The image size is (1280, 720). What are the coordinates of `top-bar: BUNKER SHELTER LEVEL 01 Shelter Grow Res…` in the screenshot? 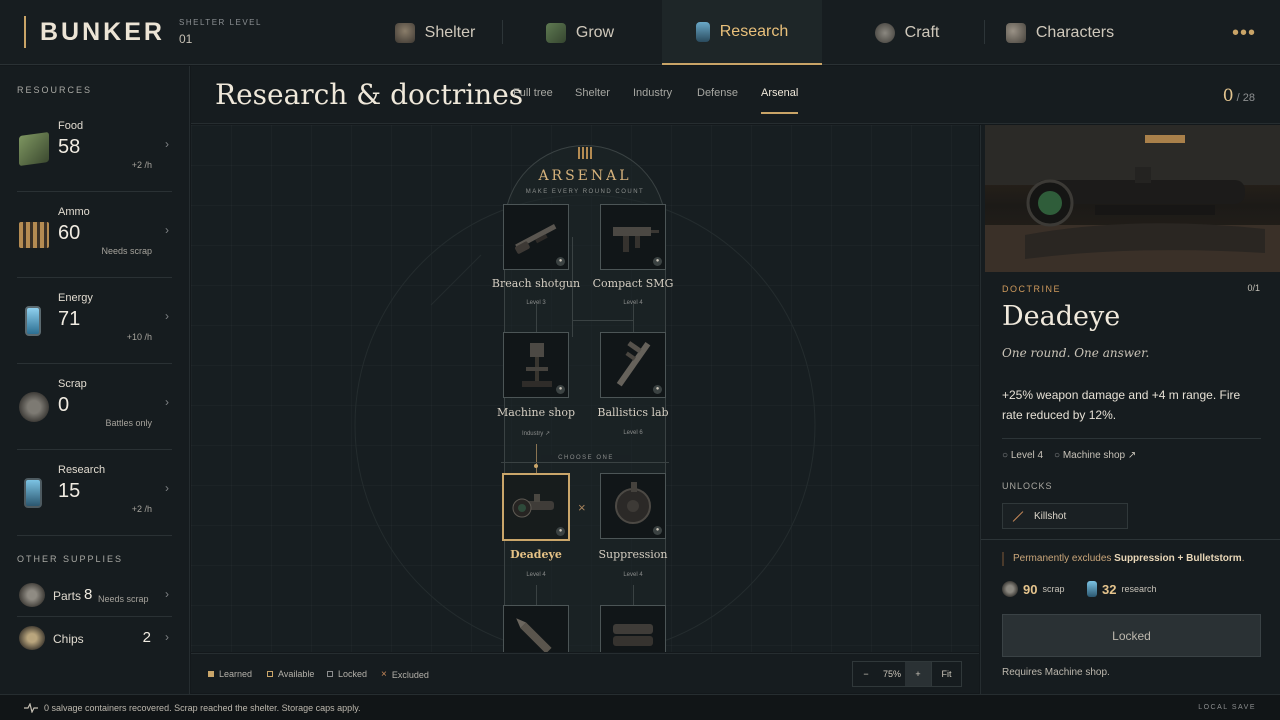 It's located at (640, 32).